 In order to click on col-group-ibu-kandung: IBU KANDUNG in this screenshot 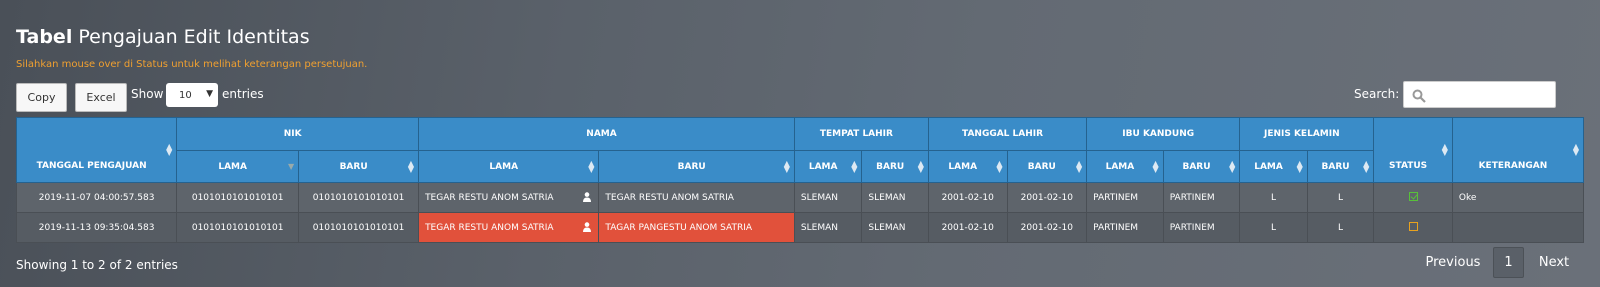, I will do `click(1163, 134)`.